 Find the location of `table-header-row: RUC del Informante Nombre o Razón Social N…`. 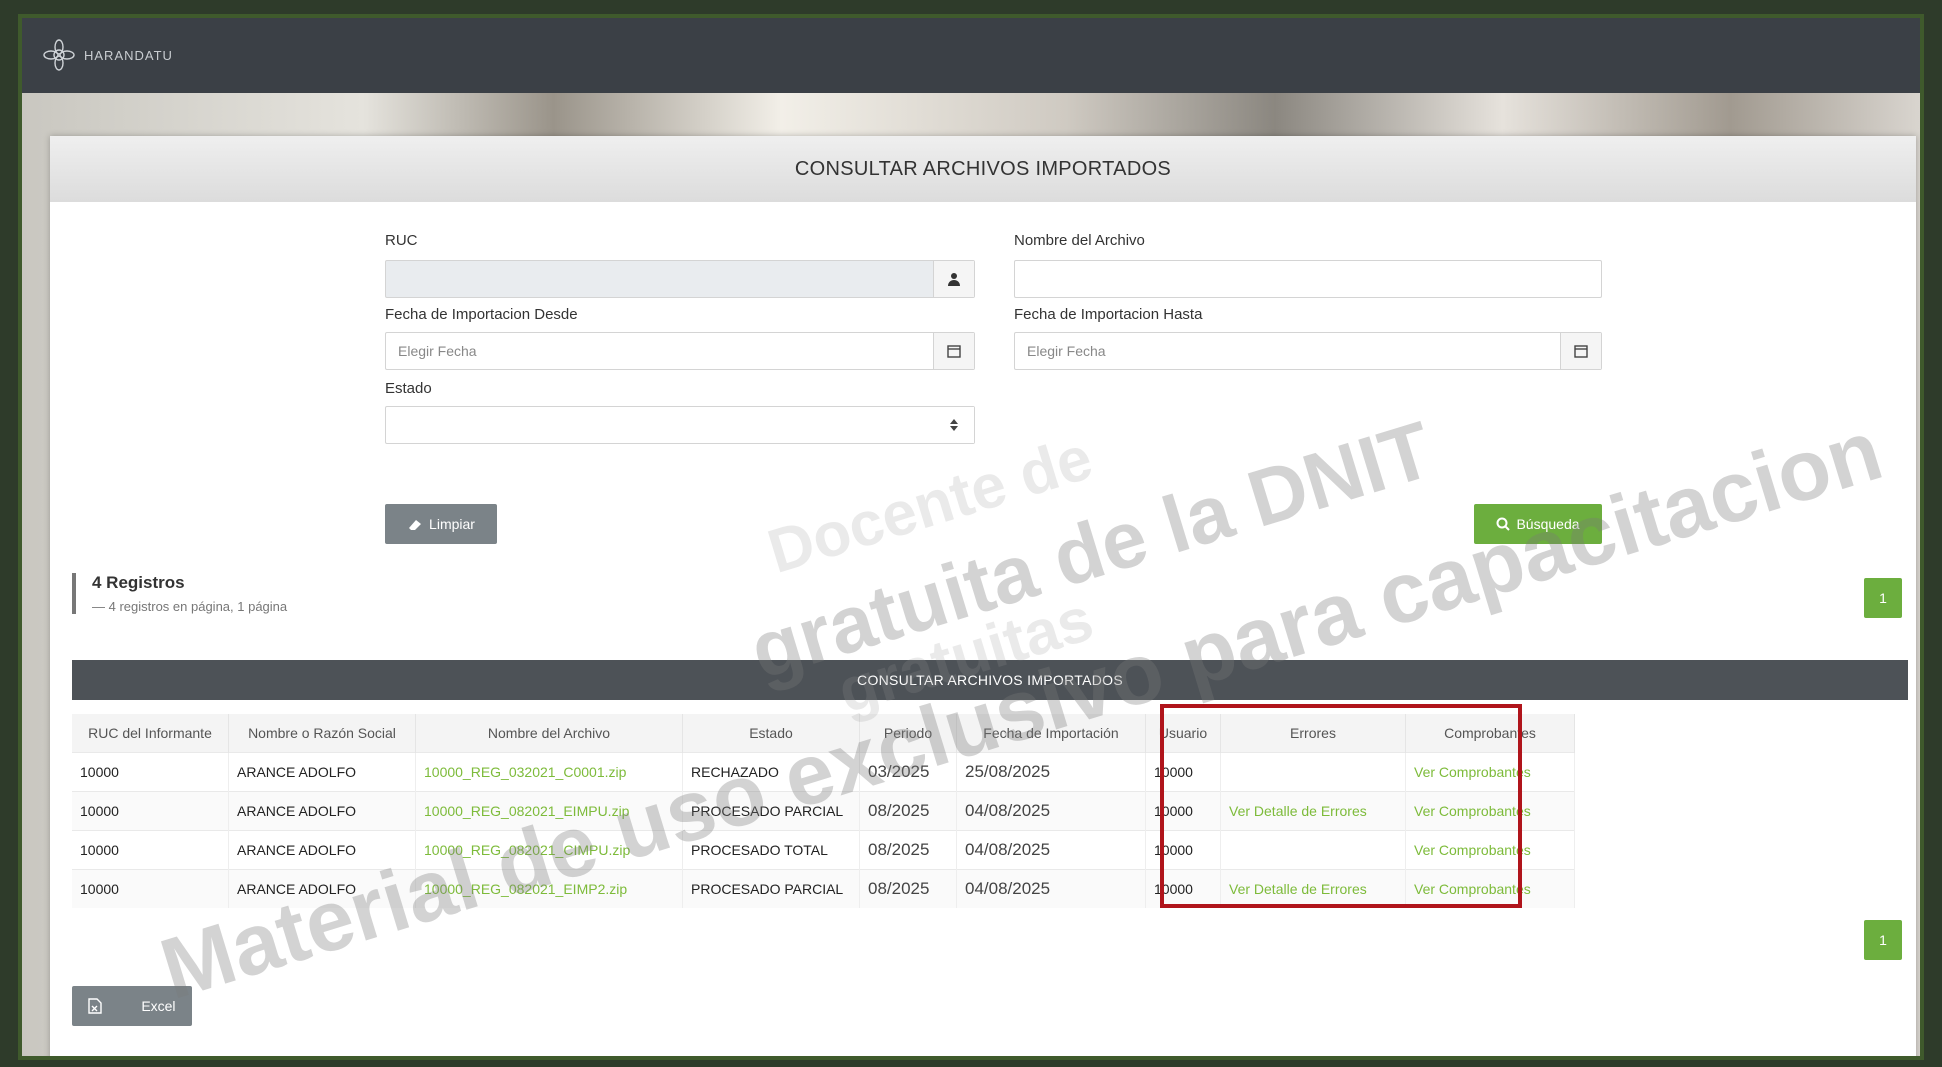

table-header-row: RUC del Informante Nombre o Razón Social N… is located at coordinates (823, 733).